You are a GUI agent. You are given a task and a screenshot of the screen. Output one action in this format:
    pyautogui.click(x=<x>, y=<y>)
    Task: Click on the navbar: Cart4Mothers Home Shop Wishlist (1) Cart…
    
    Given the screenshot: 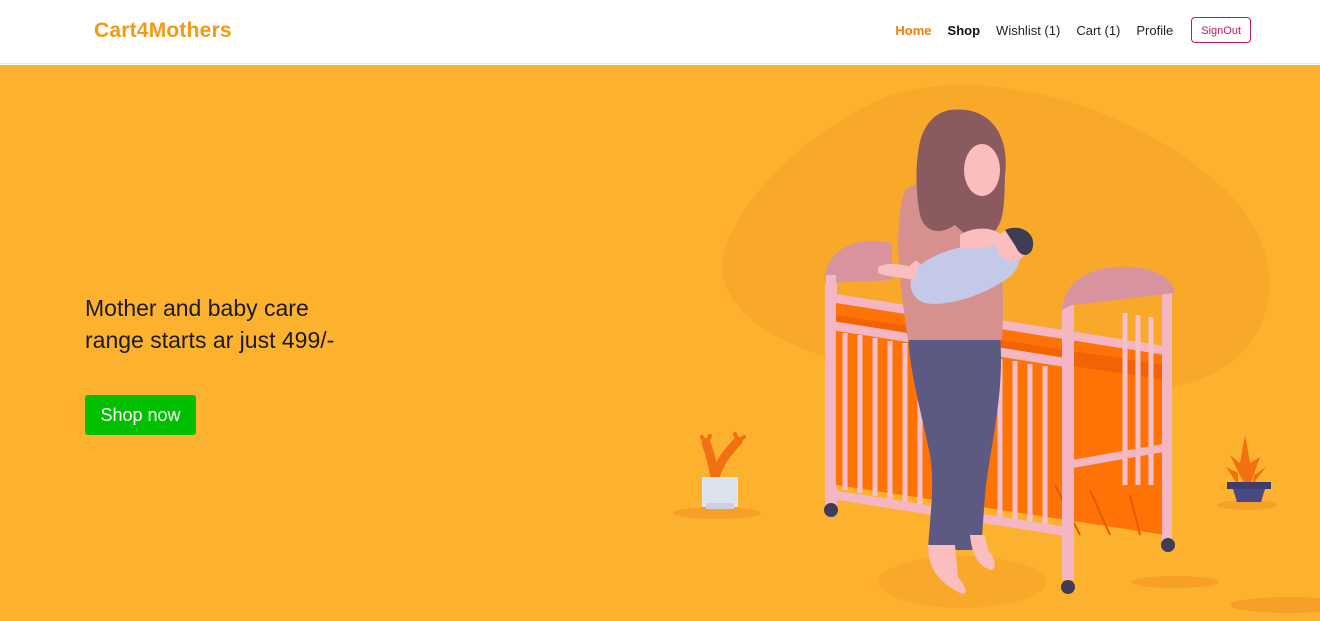 What is the action you would take?
    pyautogui.click(x=660, y=32)
    